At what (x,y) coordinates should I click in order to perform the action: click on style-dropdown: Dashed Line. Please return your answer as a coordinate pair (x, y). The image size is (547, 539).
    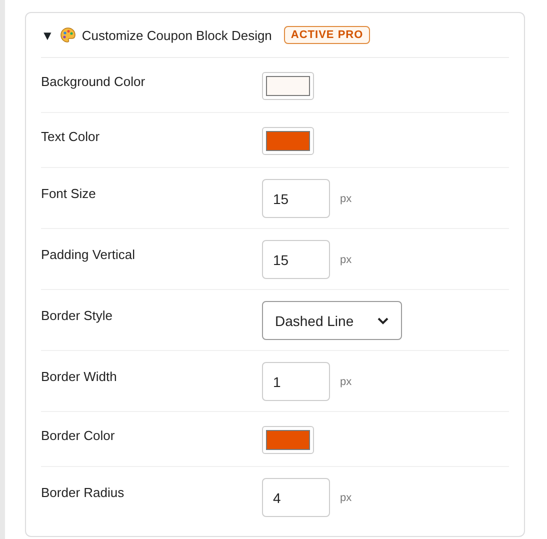
    Looking at the image, I should click on (332, 320).